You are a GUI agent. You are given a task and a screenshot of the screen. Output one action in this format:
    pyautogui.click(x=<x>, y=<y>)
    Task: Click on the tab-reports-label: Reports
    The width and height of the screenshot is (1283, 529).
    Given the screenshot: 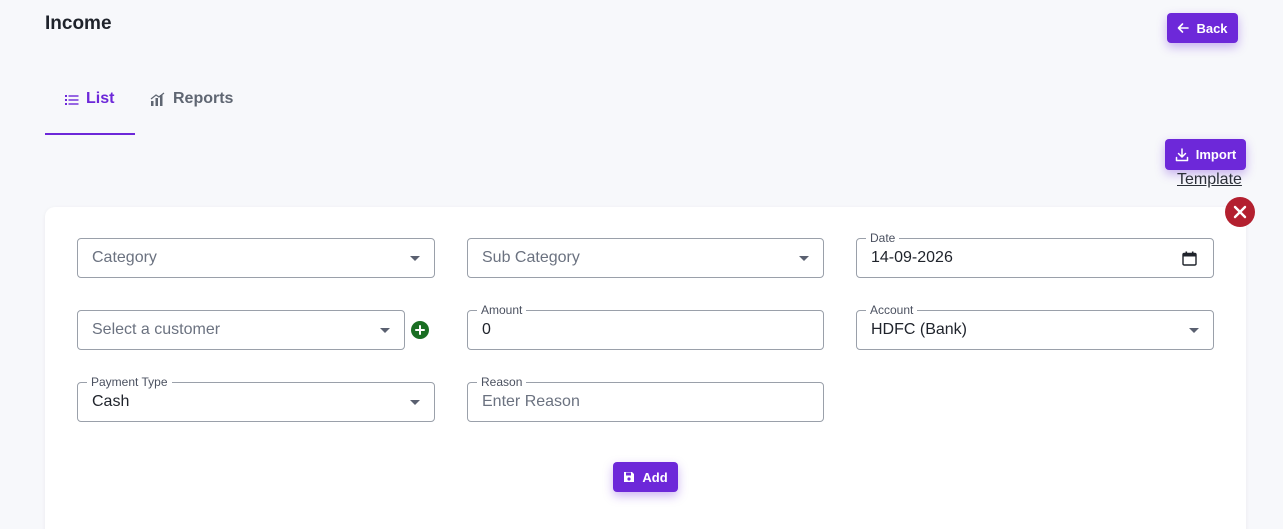 What is the action you would take?
    pyautogui.click(x=203, y=98)
    